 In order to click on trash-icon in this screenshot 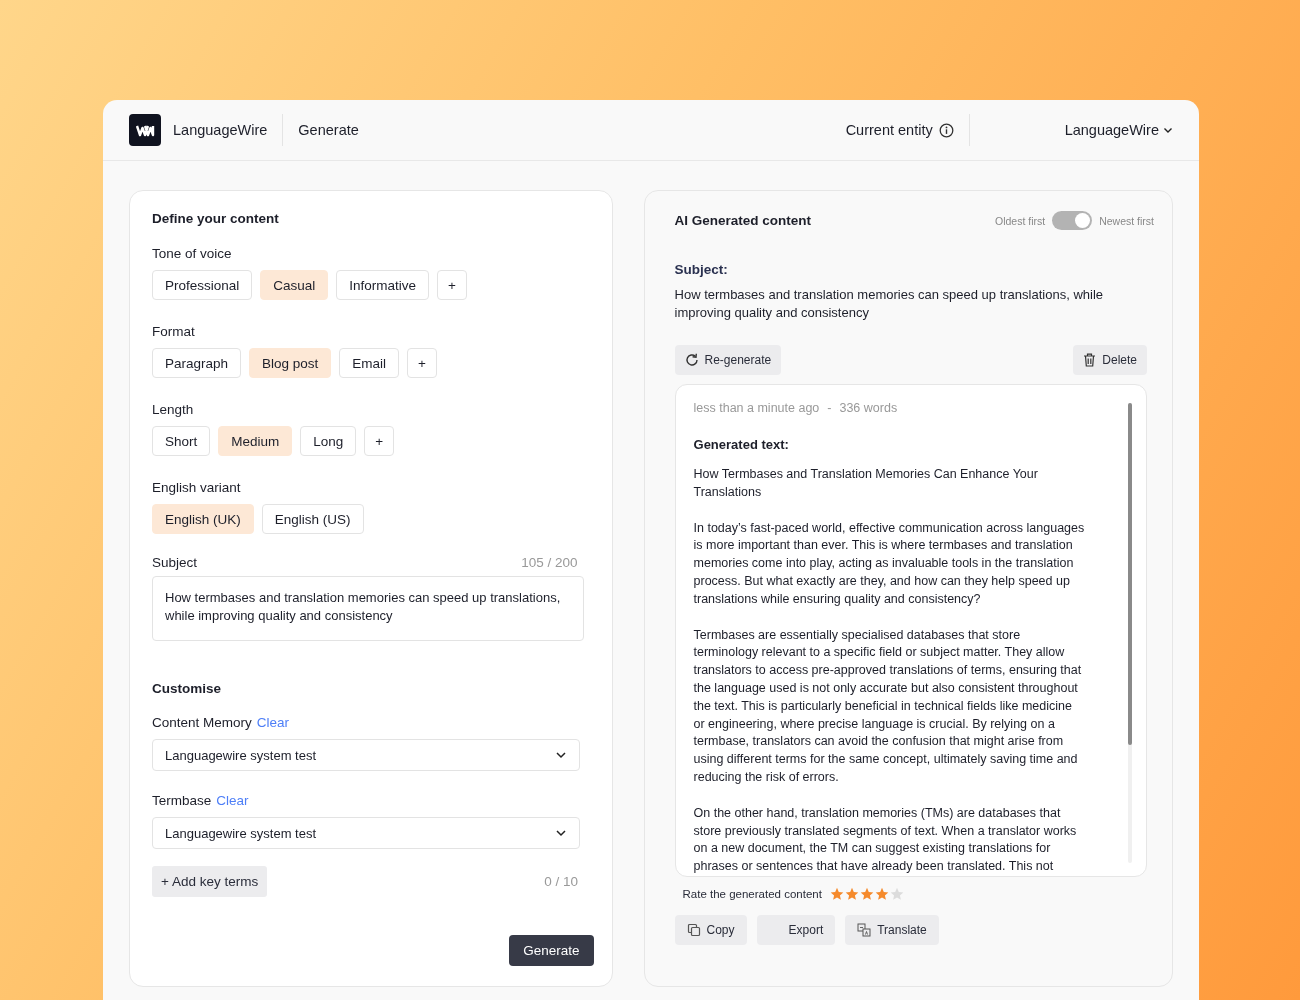, I will do `click(1090, 360)`.